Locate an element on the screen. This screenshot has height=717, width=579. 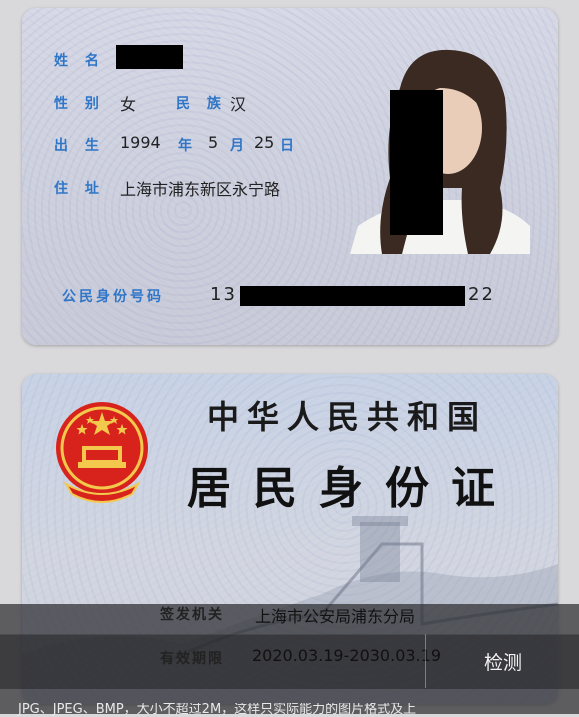
ethnicity-label: 民 族 is located at coordinates (201, 104).